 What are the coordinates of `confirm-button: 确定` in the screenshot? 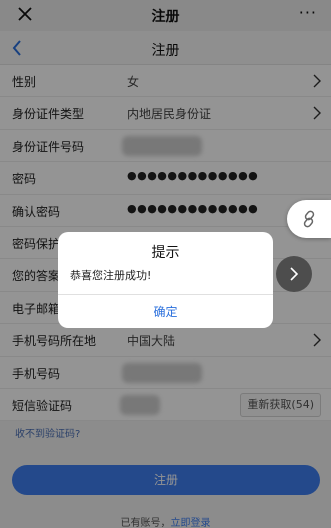 It's located at (165, 311).